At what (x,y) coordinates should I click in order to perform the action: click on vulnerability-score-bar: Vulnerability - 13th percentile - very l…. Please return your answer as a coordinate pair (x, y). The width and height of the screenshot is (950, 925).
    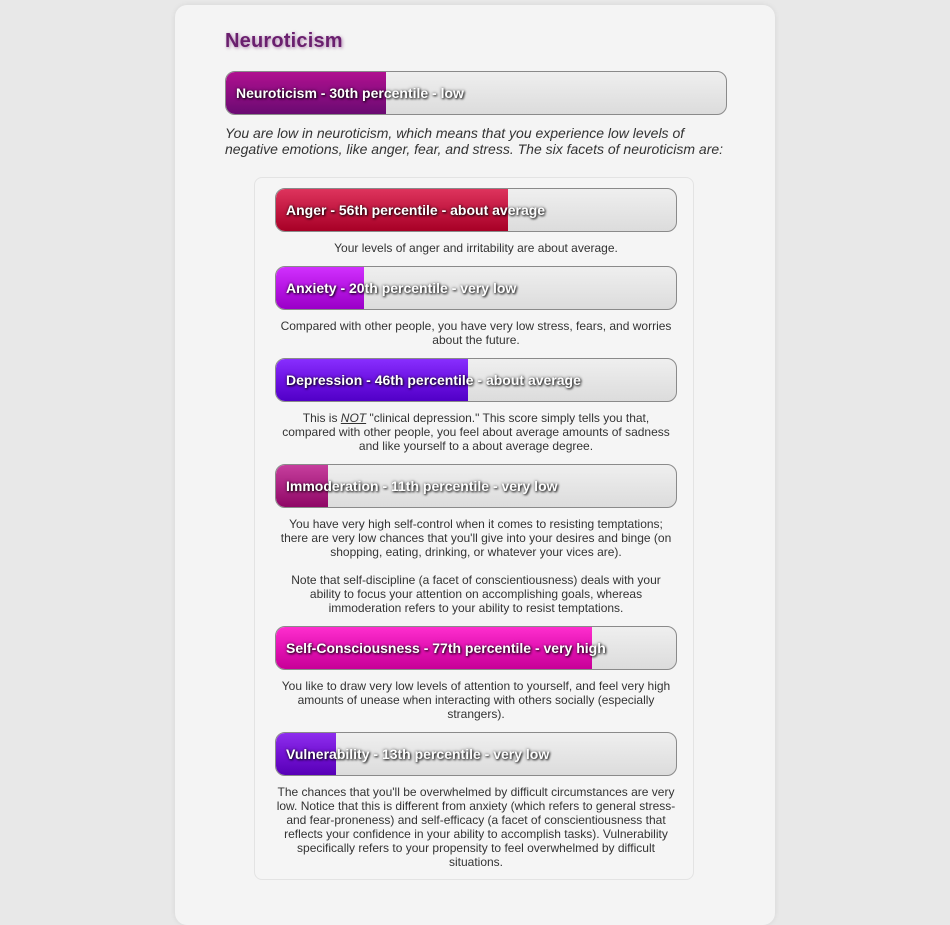
    Looking at the image, I should click on (476, 754).